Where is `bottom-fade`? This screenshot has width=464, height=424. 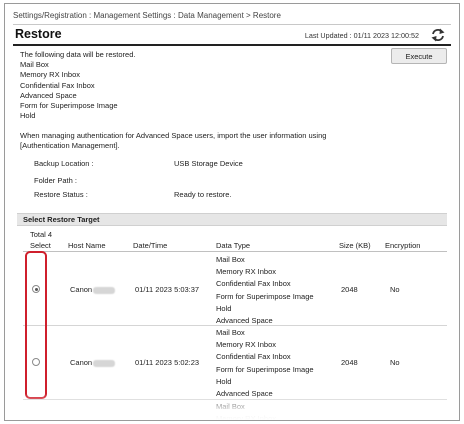
bottom-fade is located at coordinates (232, 407).